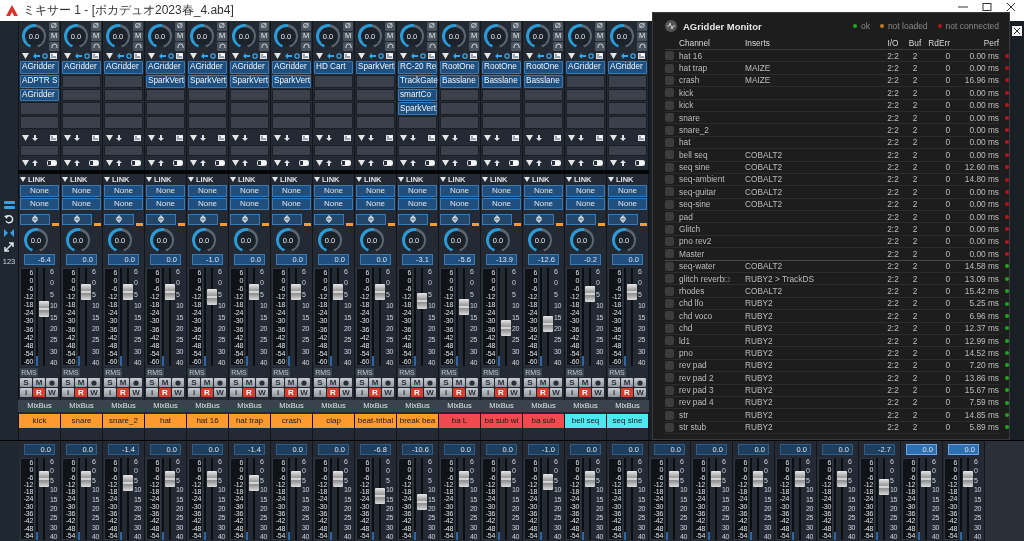 The width and height of the screenshot is (1024, 541). What do you see at coordinates (9, 233) in the screenshot?
I see `collapse-icon` at bounding box center [9, 233].